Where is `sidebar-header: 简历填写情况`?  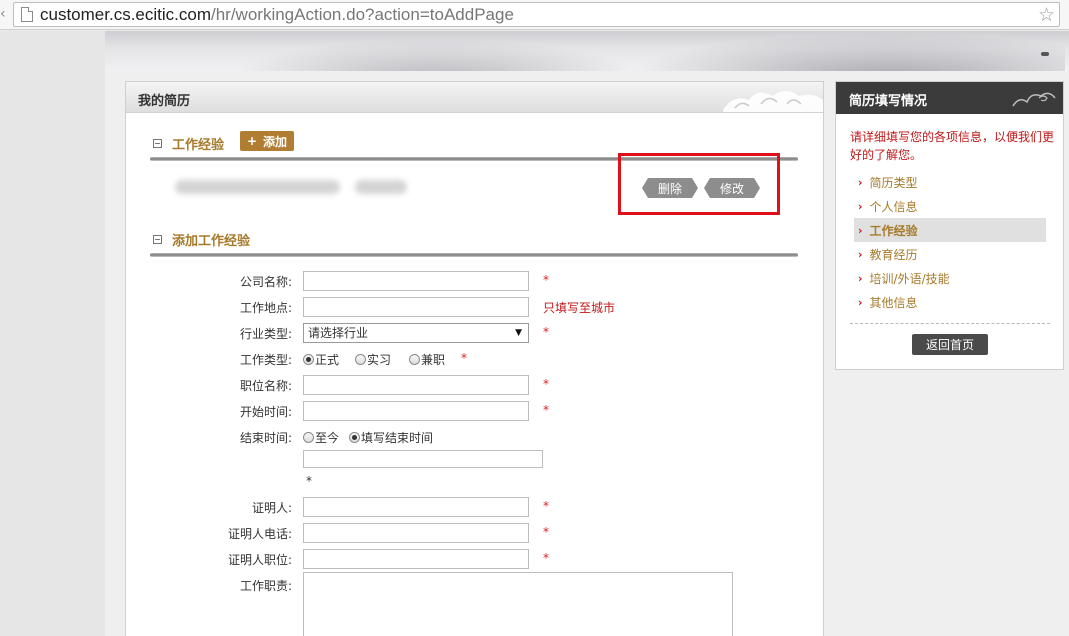
sidebar-header: 简历填写情况 is located at coordinates (949, 98).